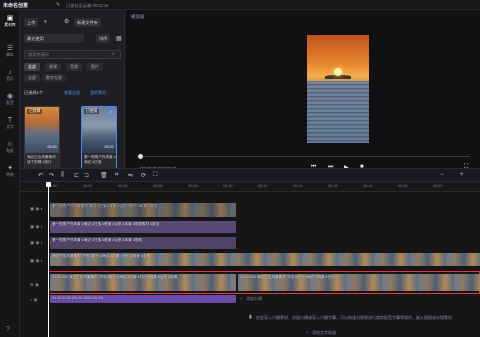  Describe the element at coordinates (123, 186) in the screenshot. I see `ruler-tick: 00:04` at that location.